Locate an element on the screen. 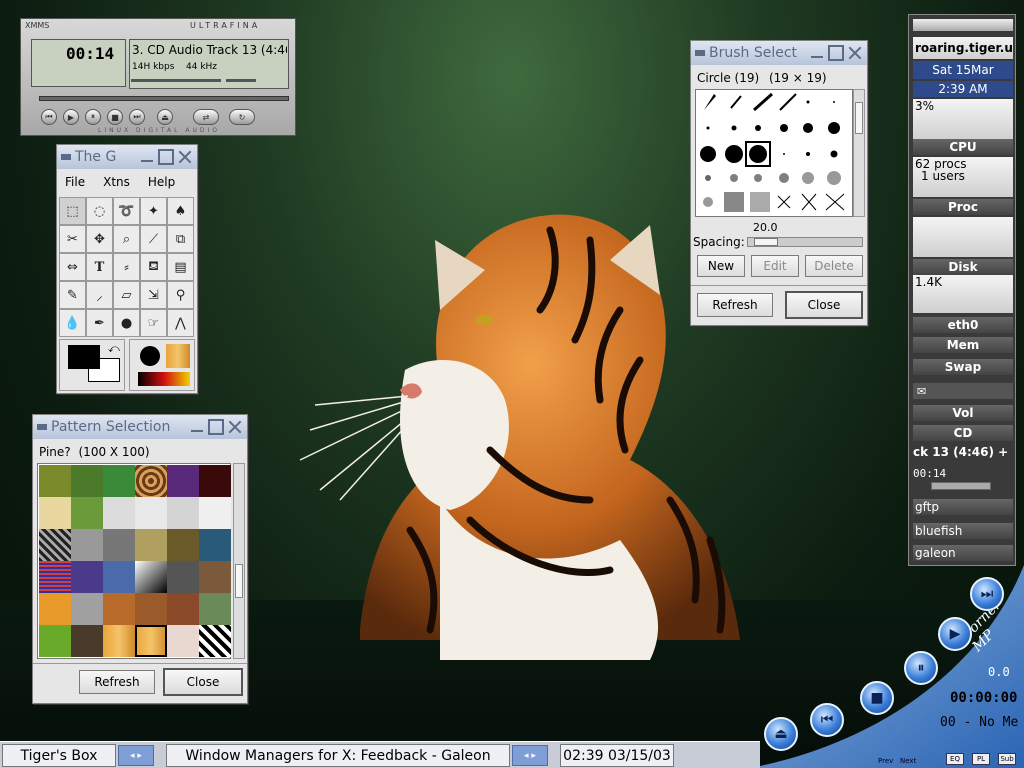 This screenshot has height=768, width=1024. new-brush-button: New is located at coordinates (721, 266).